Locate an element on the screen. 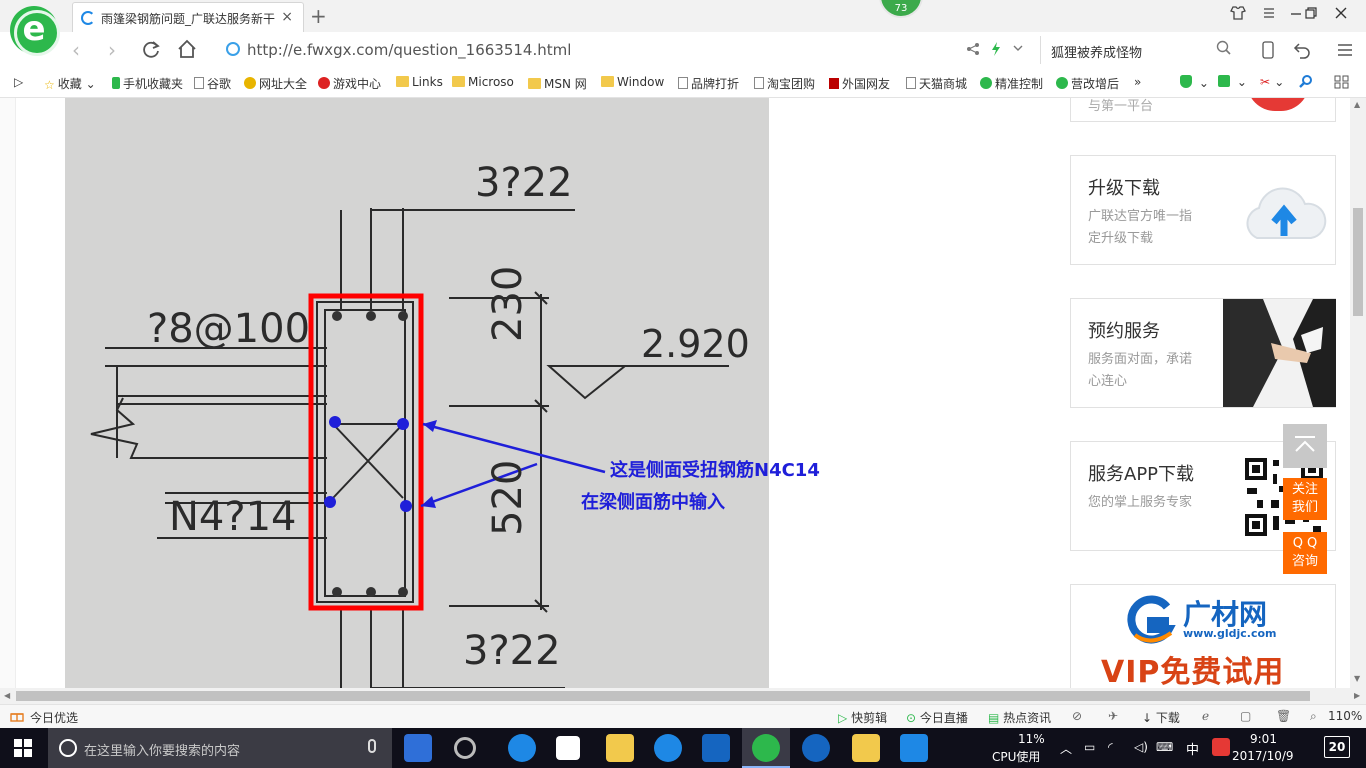 The height and width of the screenshot is (768, 1366). video-edit-item: ▷ 快剪辑 is located at coordinates (862, 717).